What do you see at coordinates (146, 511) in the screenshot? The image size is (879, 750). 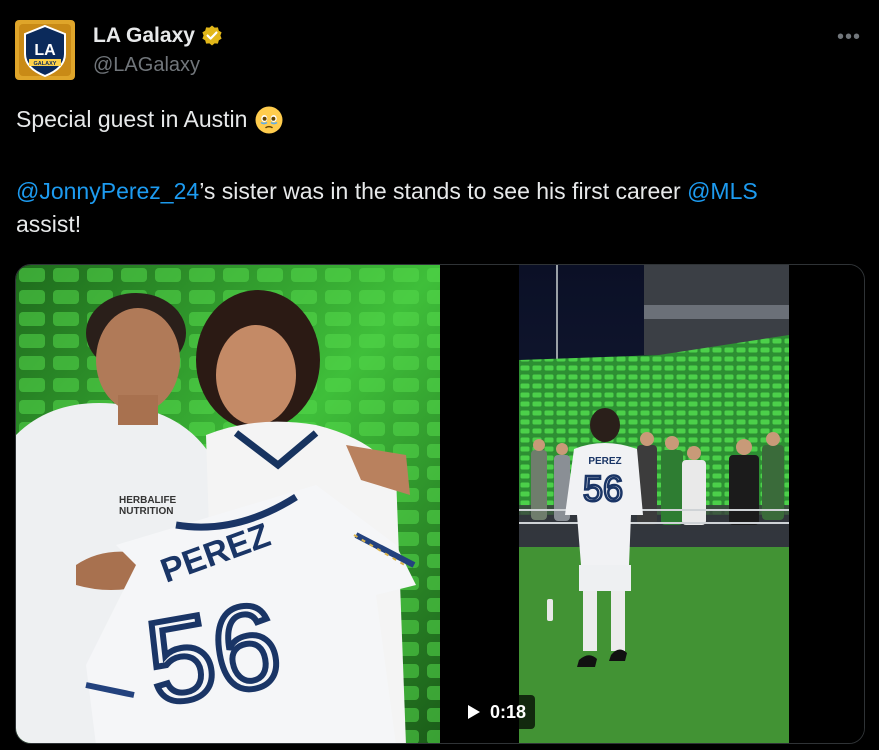 I see `photo-sponsor-line2: NUTRITION` at bounding box center [146, 511].